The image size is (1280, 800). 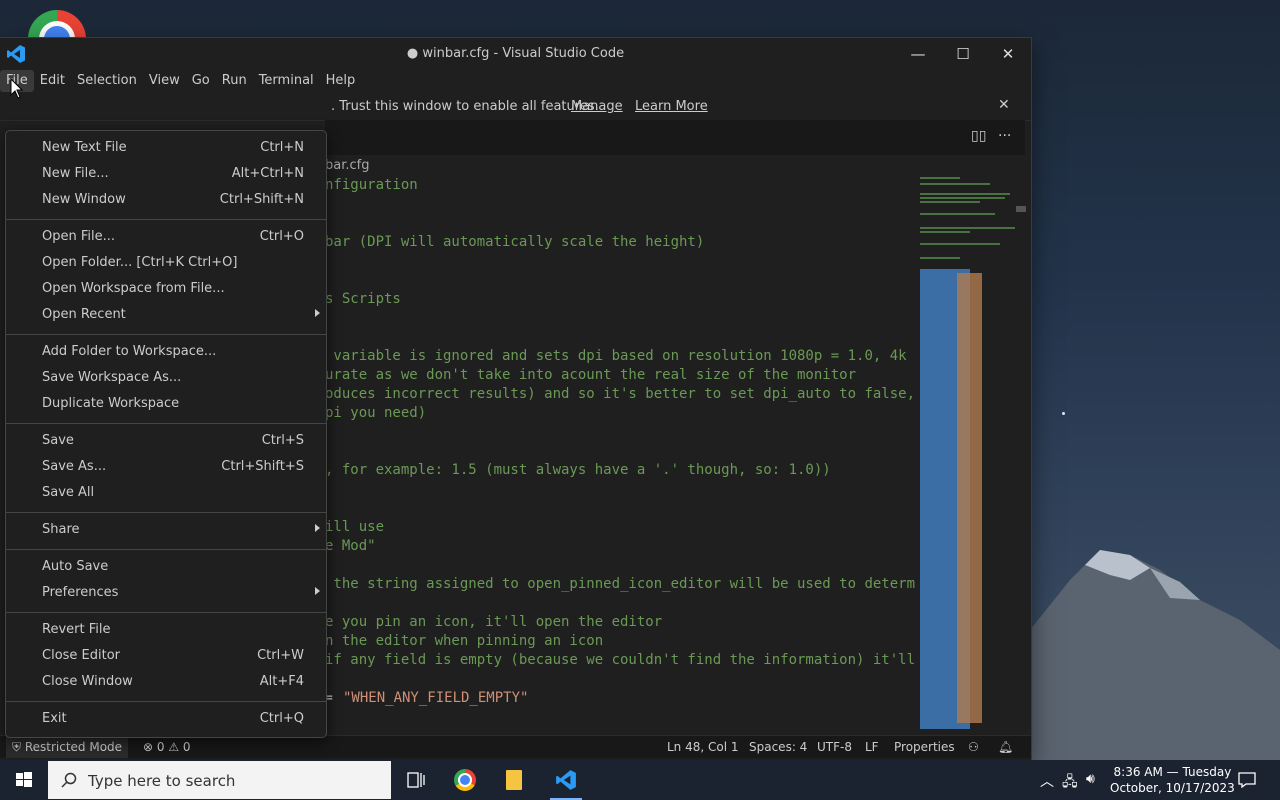 I want to click on scrollbar-thumb, so click(x=1021, y=209).